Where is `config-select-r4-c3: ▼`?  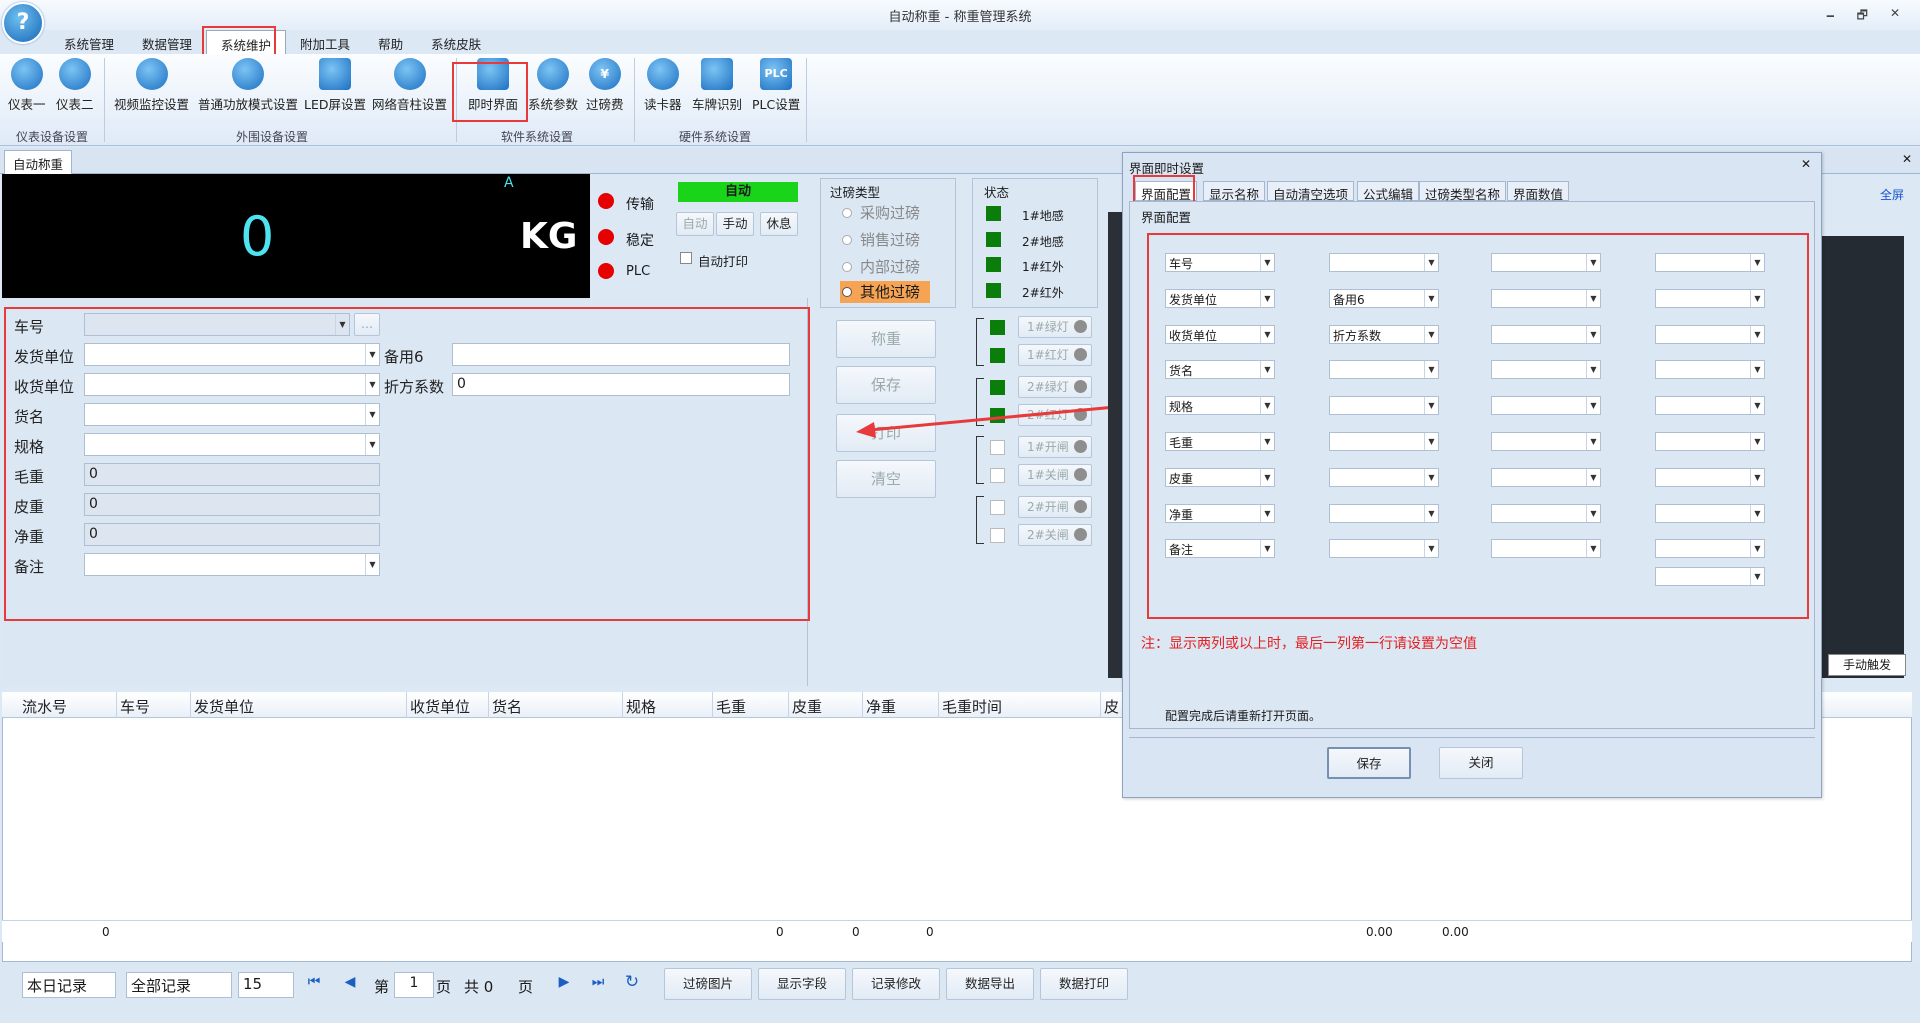 config-select-r4-c3: ▼ is located at coordinates (1546, 369).